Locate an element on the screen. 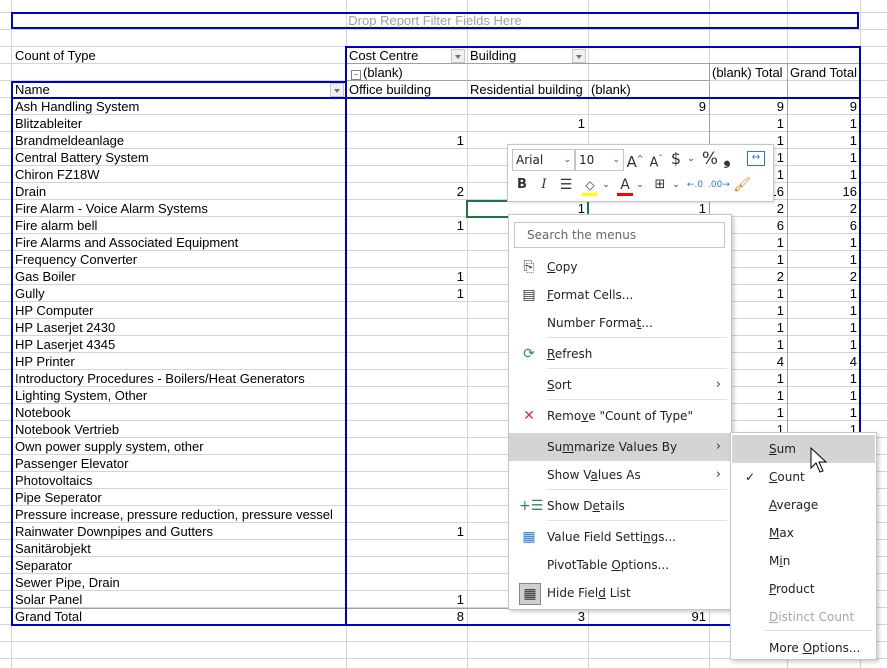 The width and height of the screenshot is (887, 668). cell-residential: 1 is located at coordinates (527, 123).